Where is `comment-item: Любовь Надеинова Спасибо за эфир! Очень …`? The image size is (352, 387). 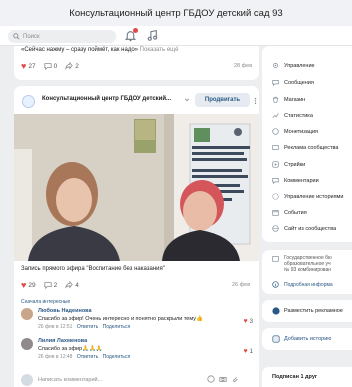
comment-item: Любовь Надеинова Спасибо за эфир! Очень … is located at coordinates (137, 320).